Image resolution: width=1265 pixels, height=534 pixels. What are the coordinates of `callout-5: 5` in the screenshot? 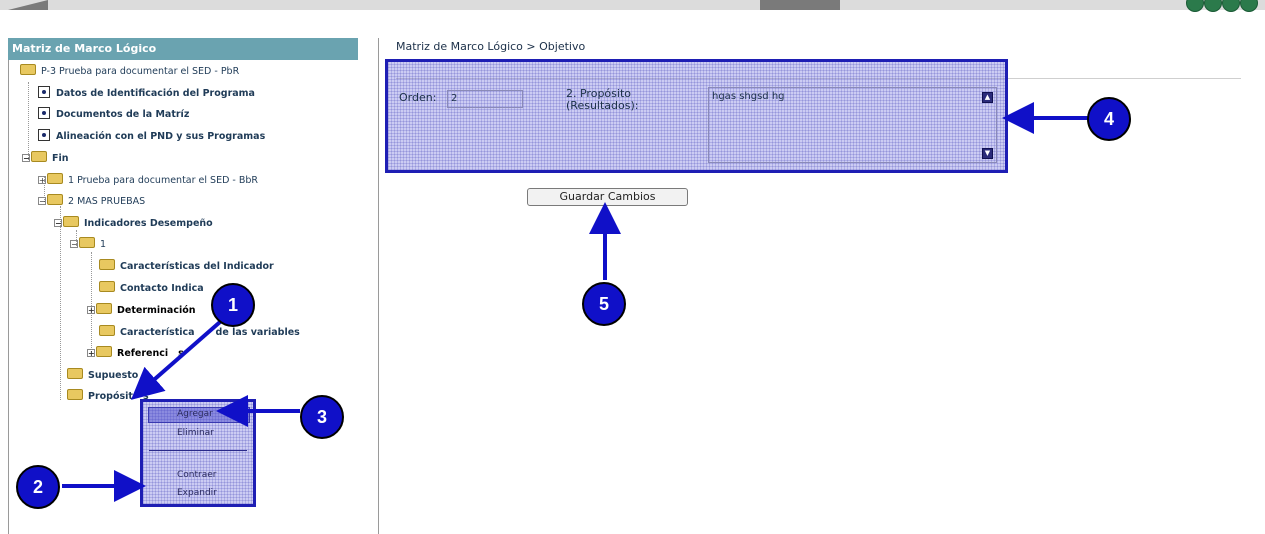 It's located at (604, 304).